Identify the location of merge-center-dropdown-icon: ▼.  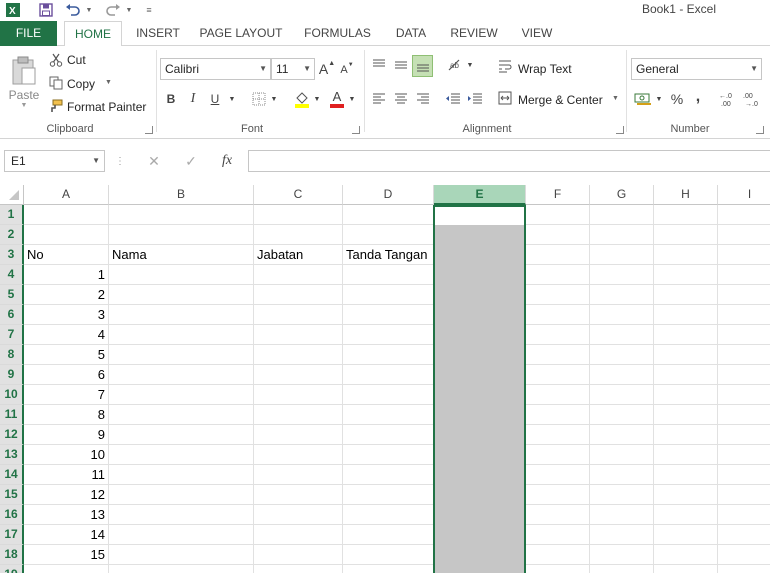
(615, 98).